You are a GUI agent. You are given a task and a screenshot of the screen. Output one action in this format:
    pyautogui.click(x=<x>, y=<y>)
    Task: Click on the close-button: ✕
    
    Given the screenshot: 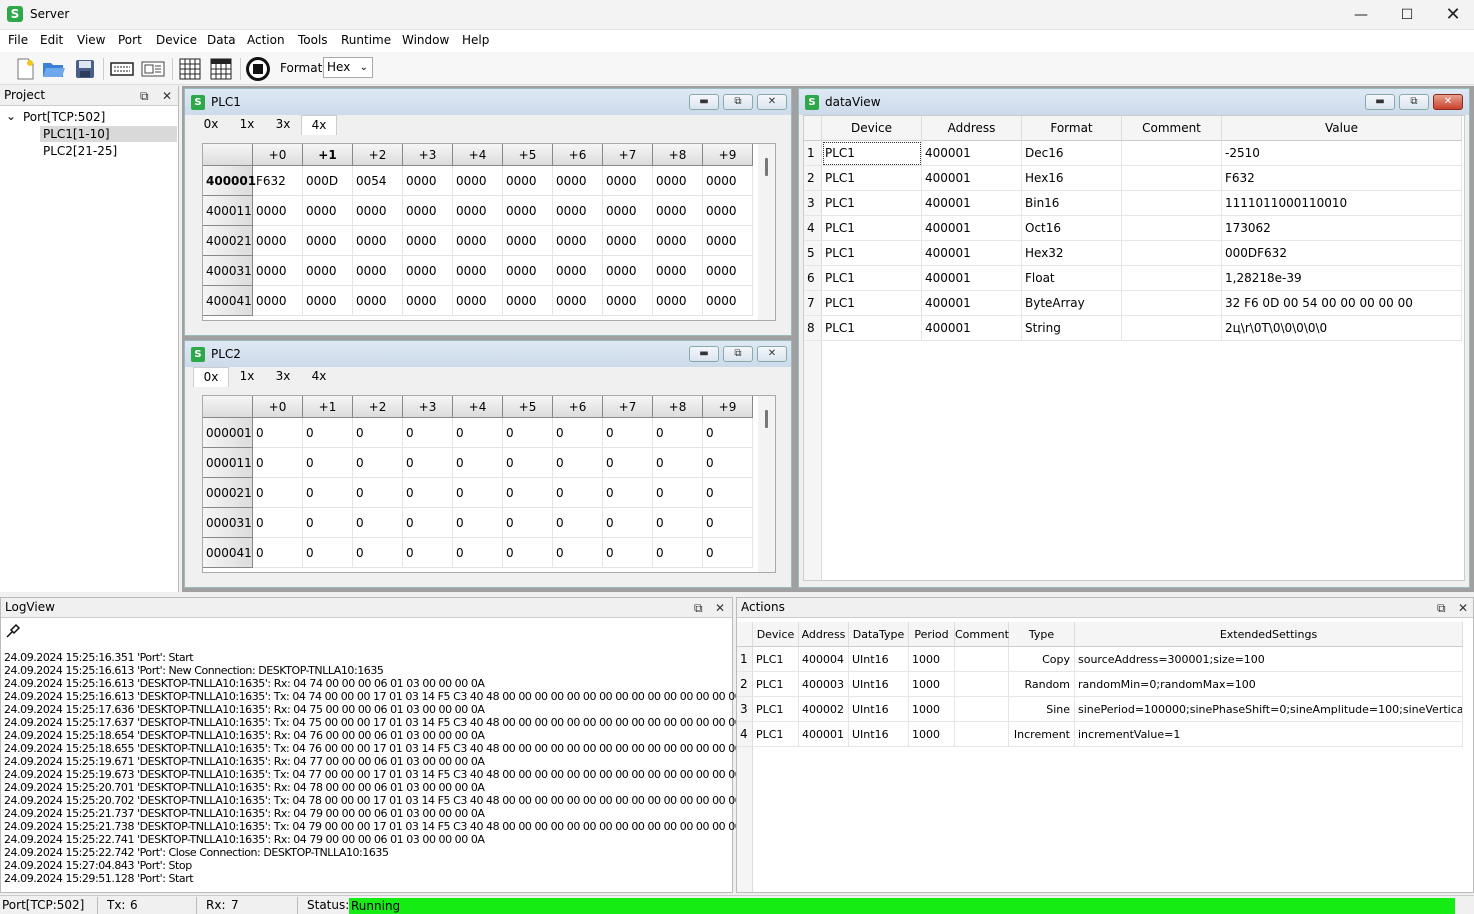 What is the action you would take?
    pyautogui.click(x=772, y=354)
    